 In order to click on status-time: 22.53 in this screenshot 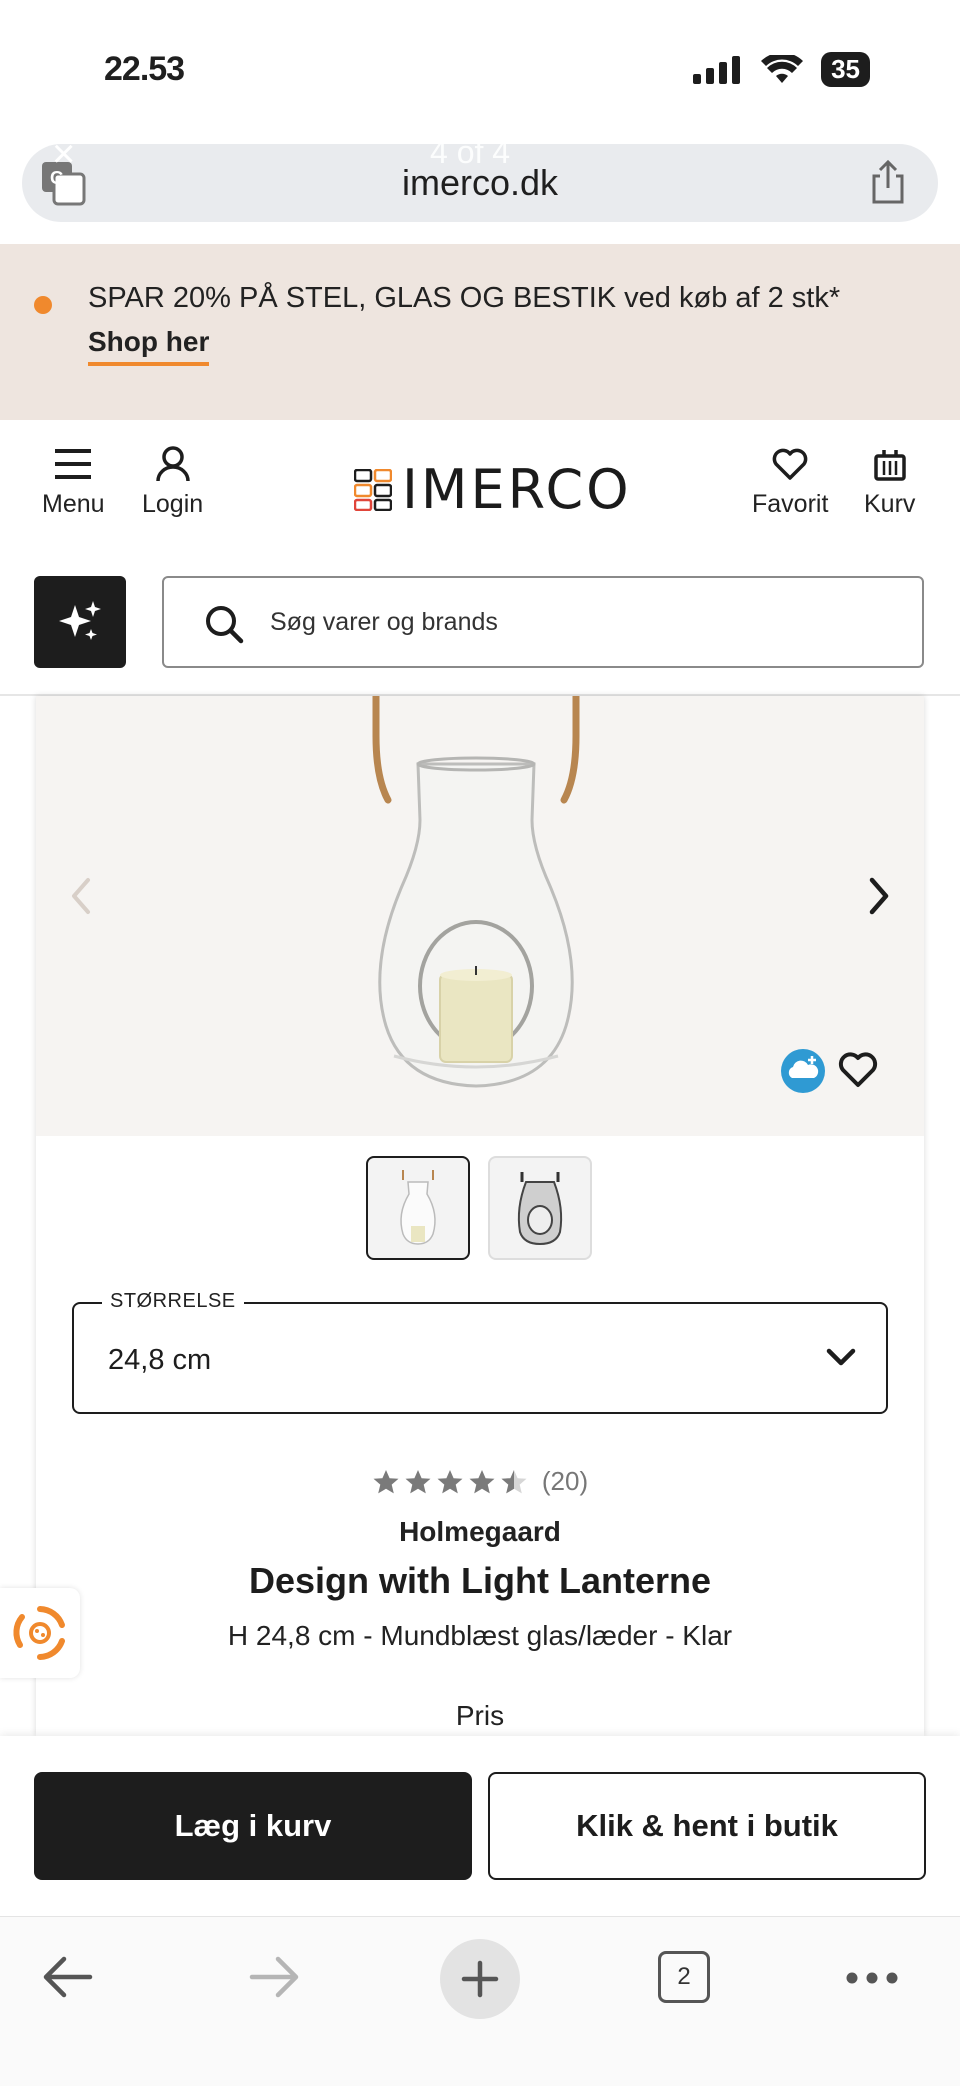, I will do `click(144, 69)`.